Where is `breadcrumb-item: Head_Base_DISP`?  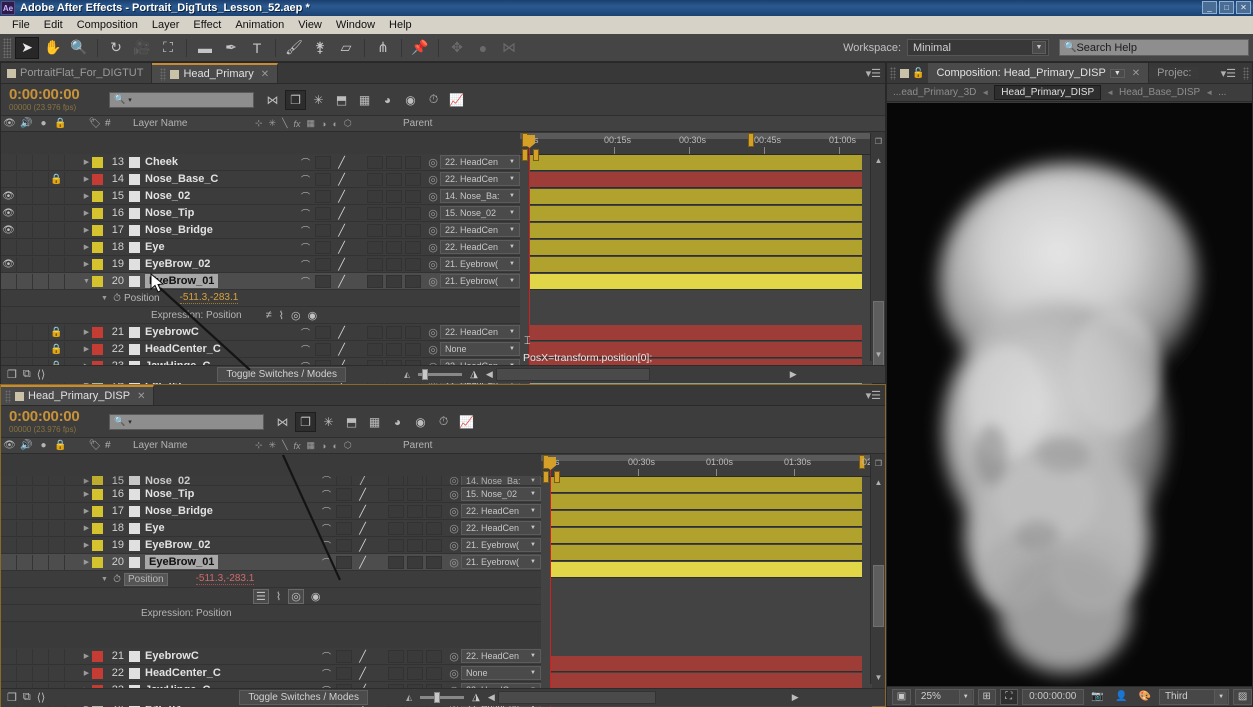
breadcrumb-item: Head_Base_DISP is located at coordinates (1159, 92).